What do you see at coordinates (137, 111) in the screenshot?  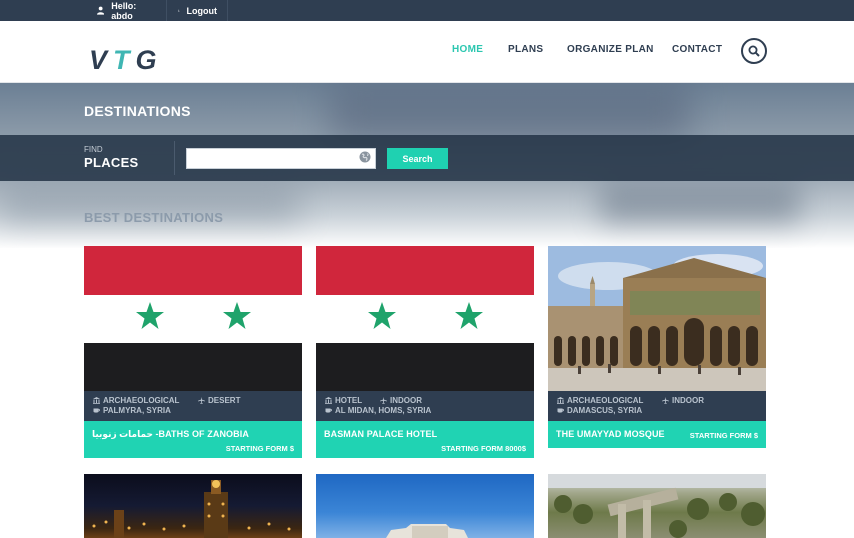 I see `page-title: DESTINATIONS` at bounding box center [137, 111].